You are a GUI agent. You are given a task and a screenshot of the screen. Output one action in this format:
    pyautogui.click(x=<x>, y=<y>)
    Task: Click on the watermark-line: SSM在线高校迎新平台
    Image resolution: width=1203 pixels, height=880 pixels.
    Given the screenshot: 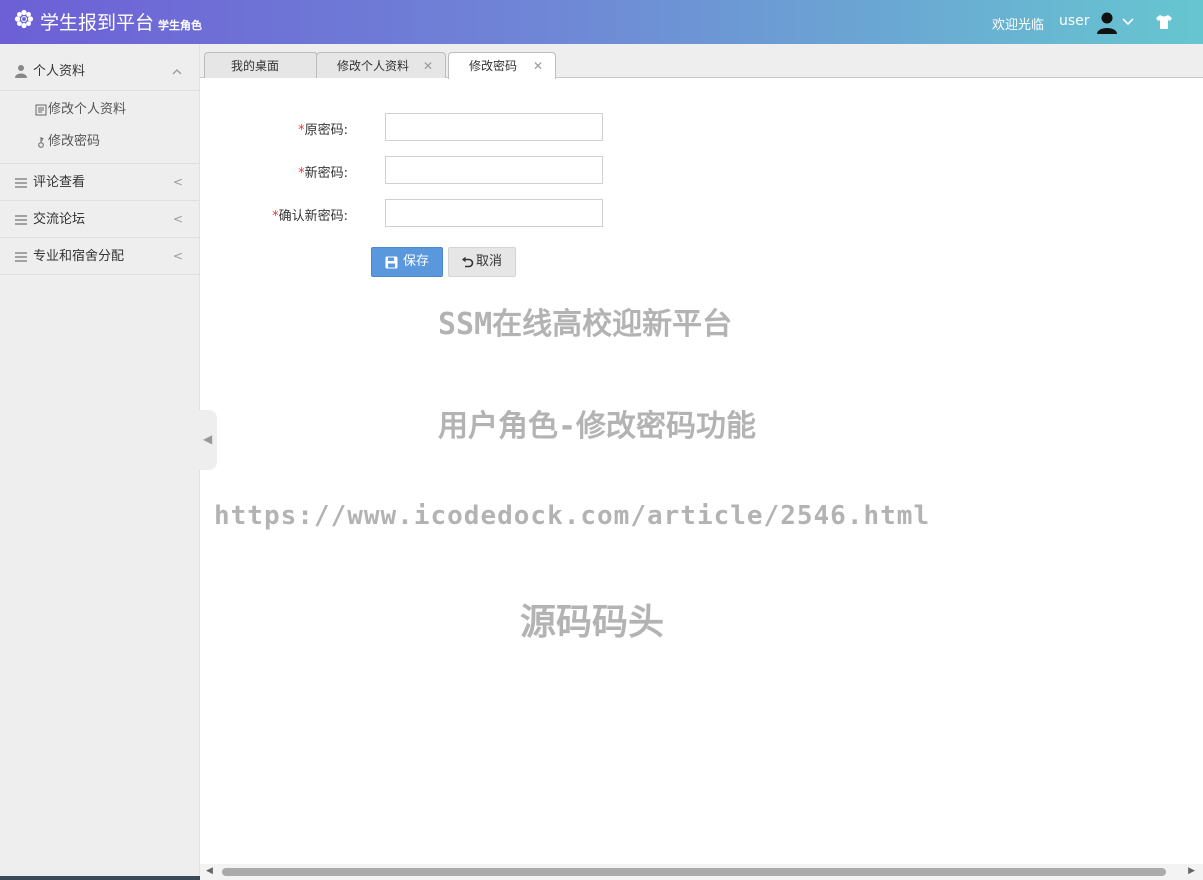 What is the action you would take?
    pyautogui.click(x=585, y=324)
    